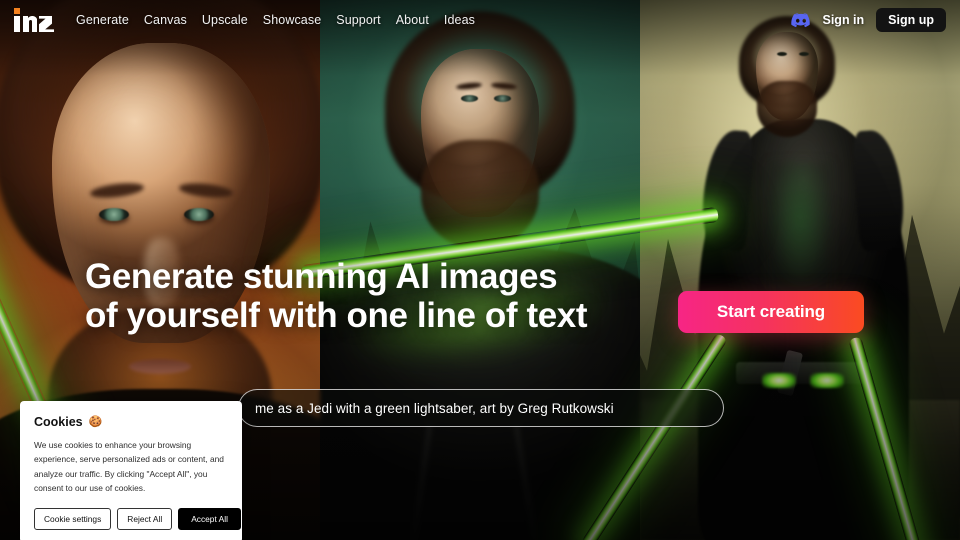 This screenshot has width=960, height=540. I want to click on nav-item-about: About, so click(412, 20).